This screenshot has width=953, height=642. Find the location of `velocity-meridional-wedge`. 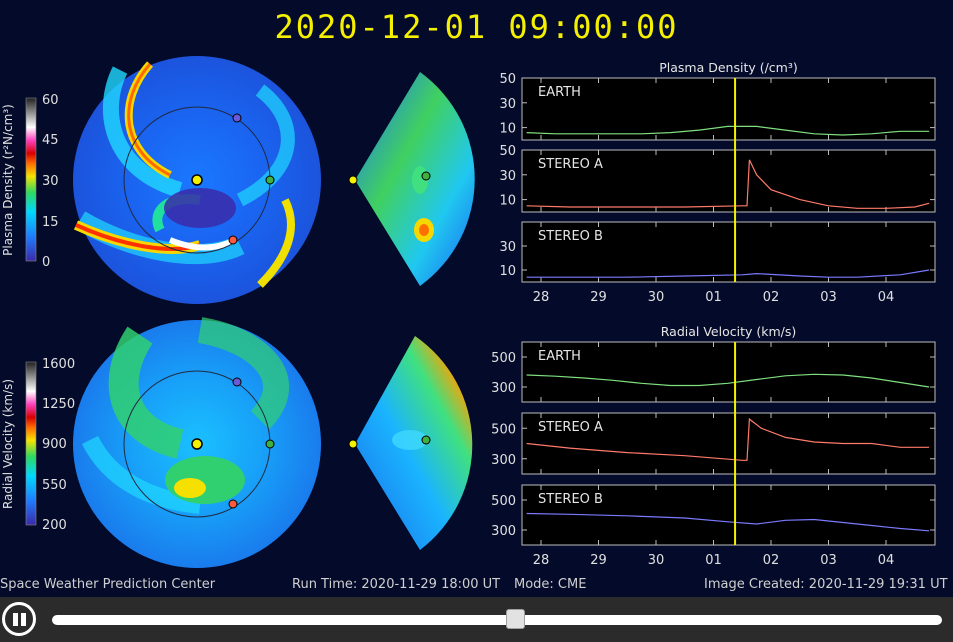

velocity-meridional-wedge is located at coordinates (414, 443).